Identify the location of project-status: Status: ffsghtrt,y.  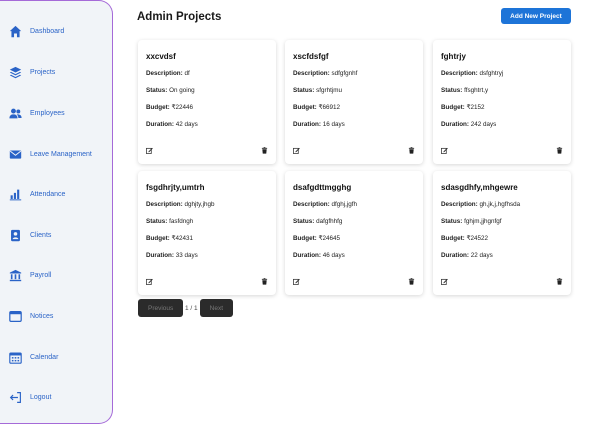
(465, 90).